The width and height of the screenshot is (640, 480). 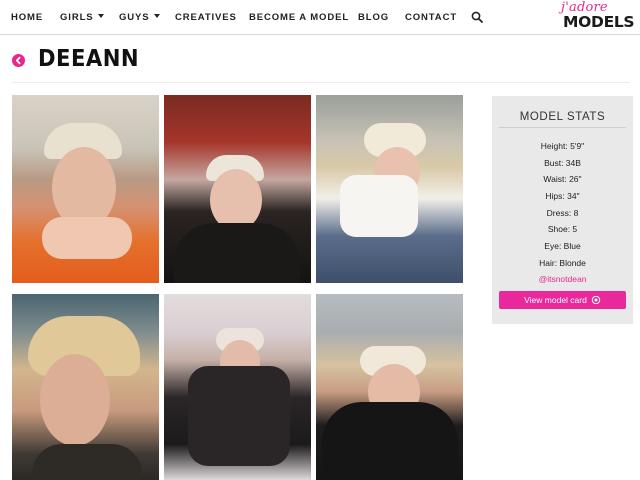 What do you see at coordinates (237, 253) in the screenshot?
I see `photo-2-jacket` at bounding box center [237, 253].